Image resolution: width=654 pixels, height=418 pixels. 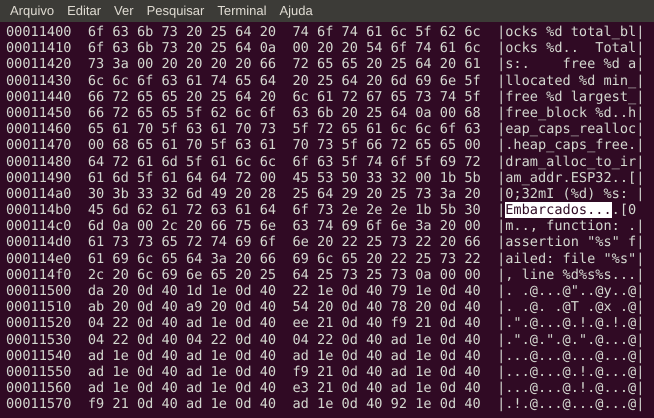 I want to click on hex-bytes: 69 6c 65 20 22 25 73 22, so click(x=386, y=258).